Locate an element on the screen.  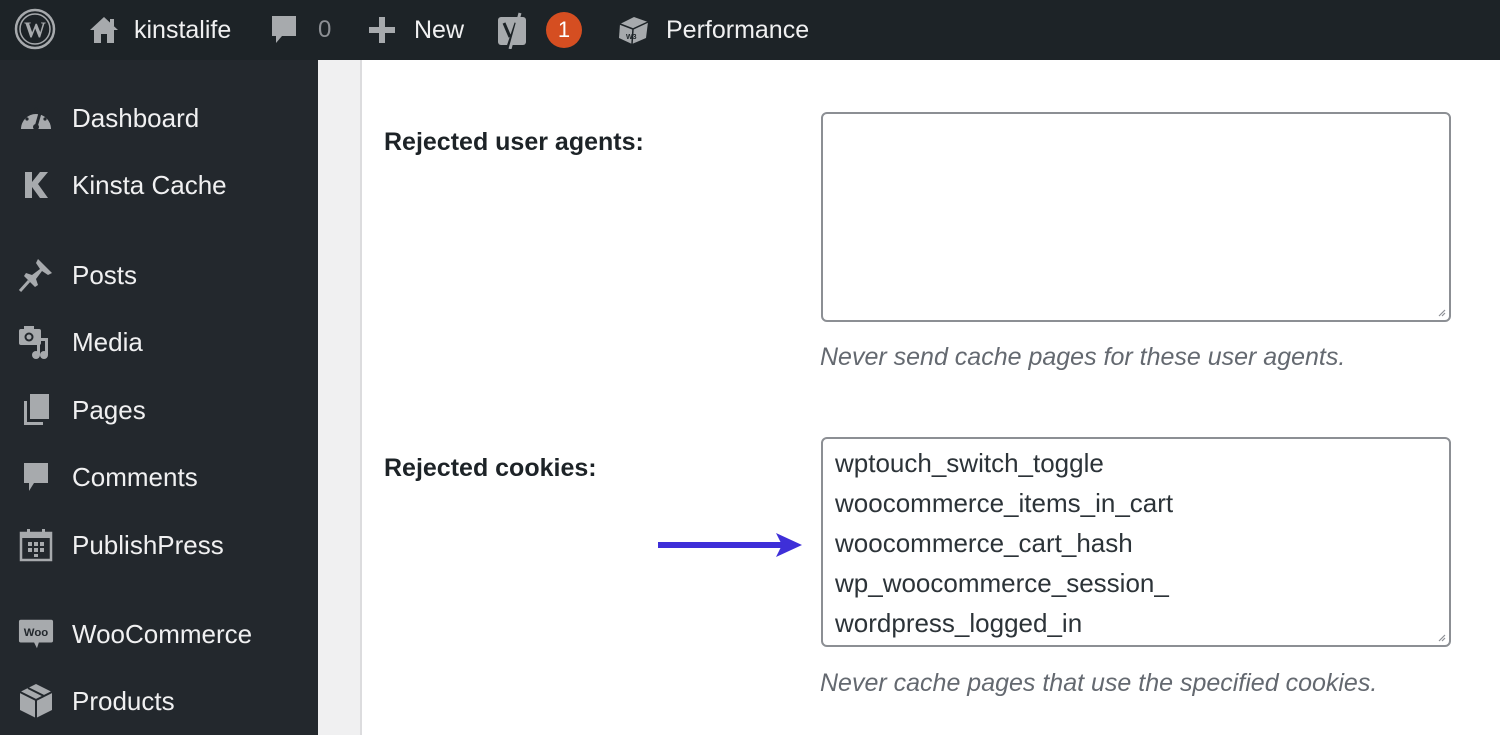
woo-icon: Woo is located at coordinates (36, 634).